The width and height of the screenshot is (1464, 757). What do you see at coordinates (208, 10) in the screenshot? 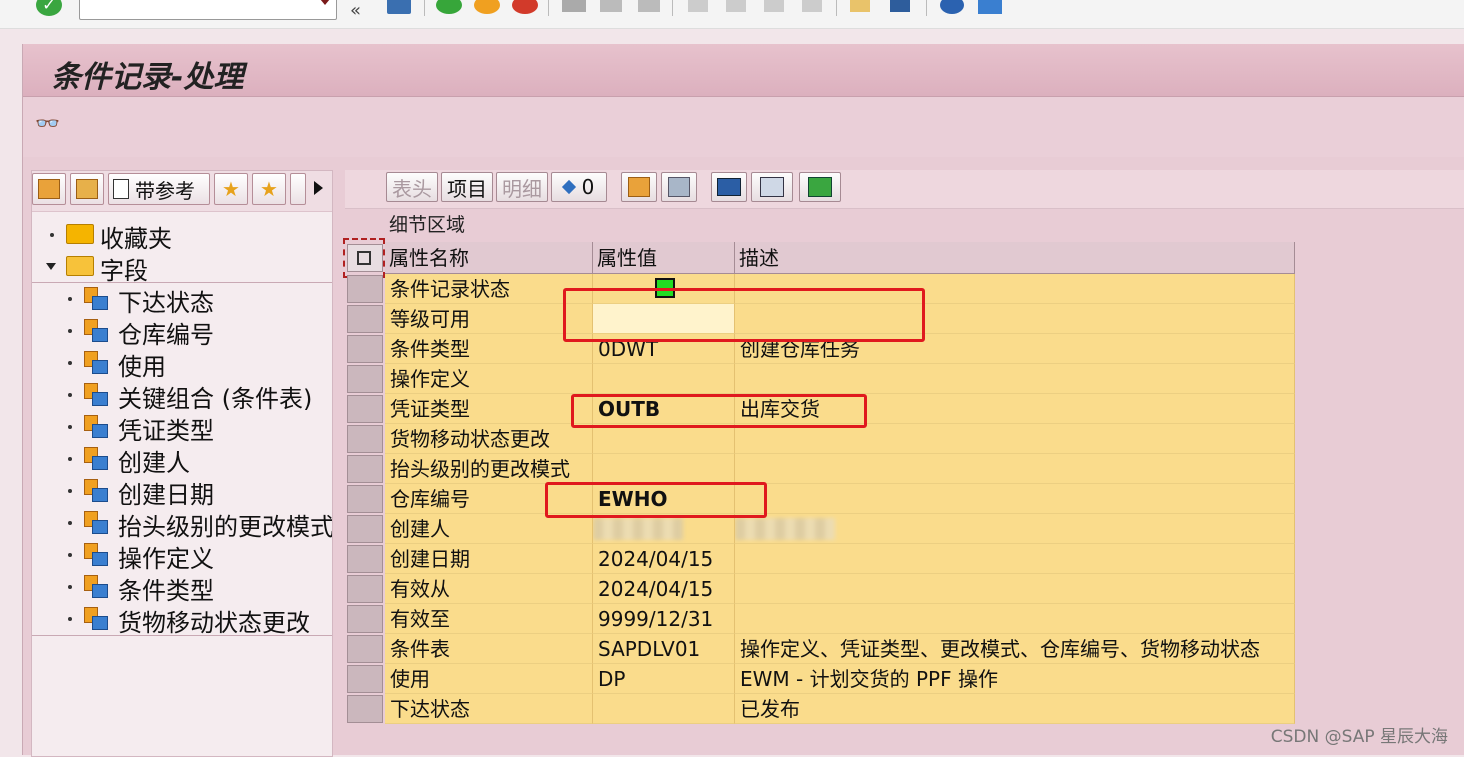
I see `command-field` at bounding box center [208, 10].